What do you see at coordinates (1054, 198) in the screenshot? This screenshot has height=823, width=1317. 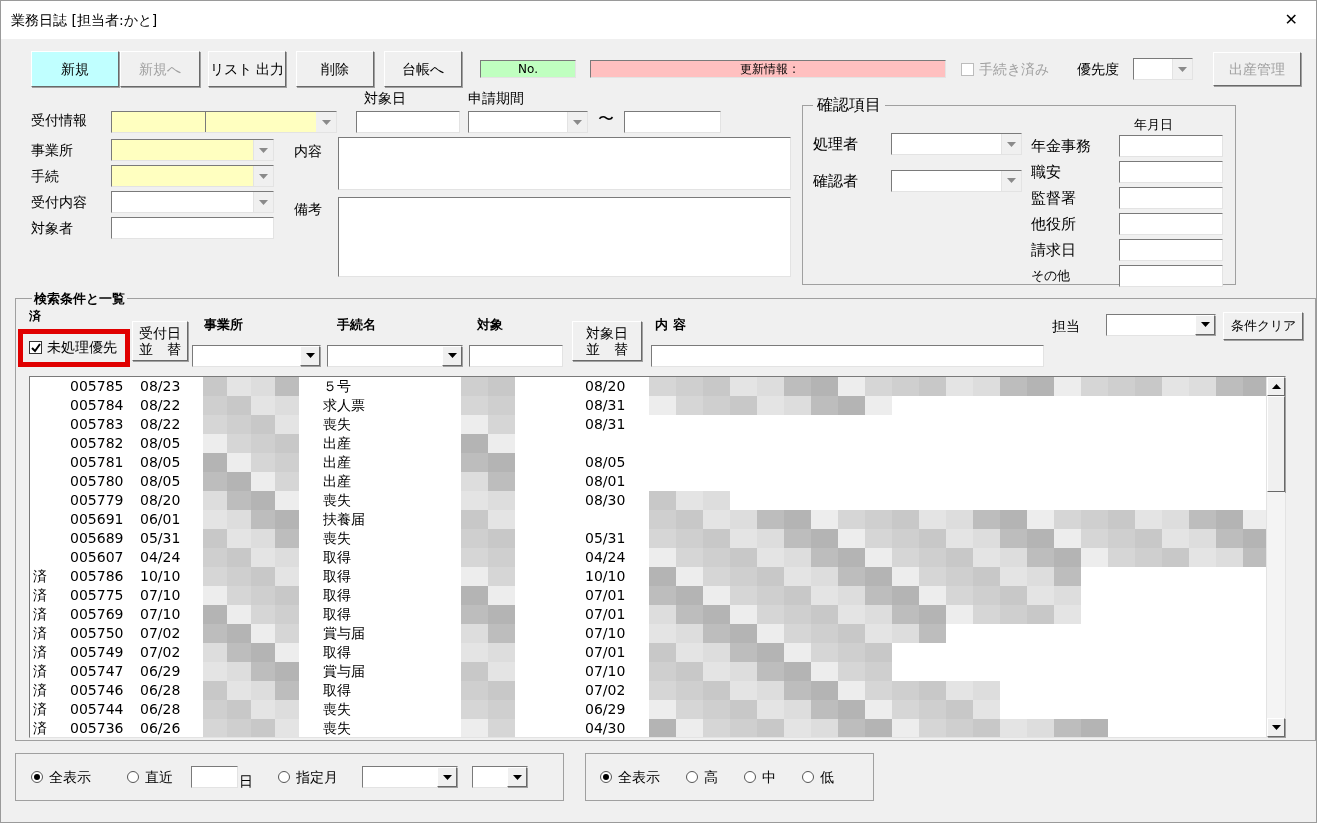 I see `field-label: 監督署` at bounding box center [1054, 198].